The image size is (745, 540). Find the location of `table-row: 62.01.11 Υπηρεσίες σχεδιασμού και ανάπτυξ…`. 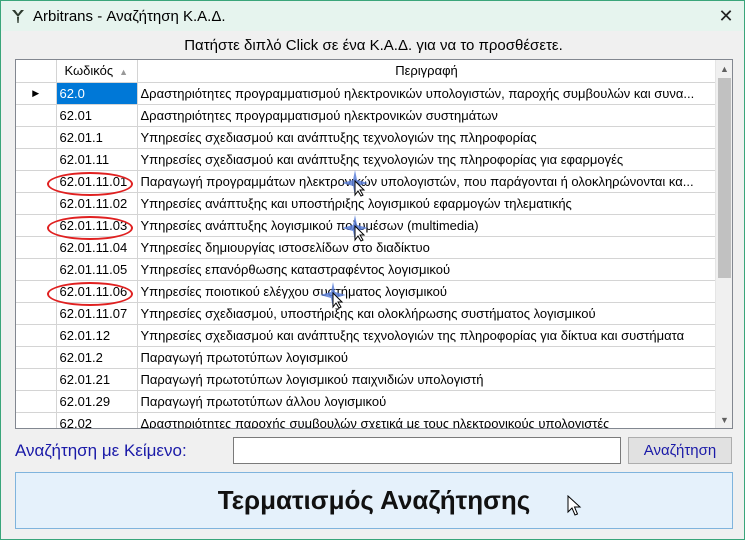

table-row: 62.01.11 Υπηρεσίες σχεδιασμού και ανάπτυξ… is located at coordinates (366, 159).